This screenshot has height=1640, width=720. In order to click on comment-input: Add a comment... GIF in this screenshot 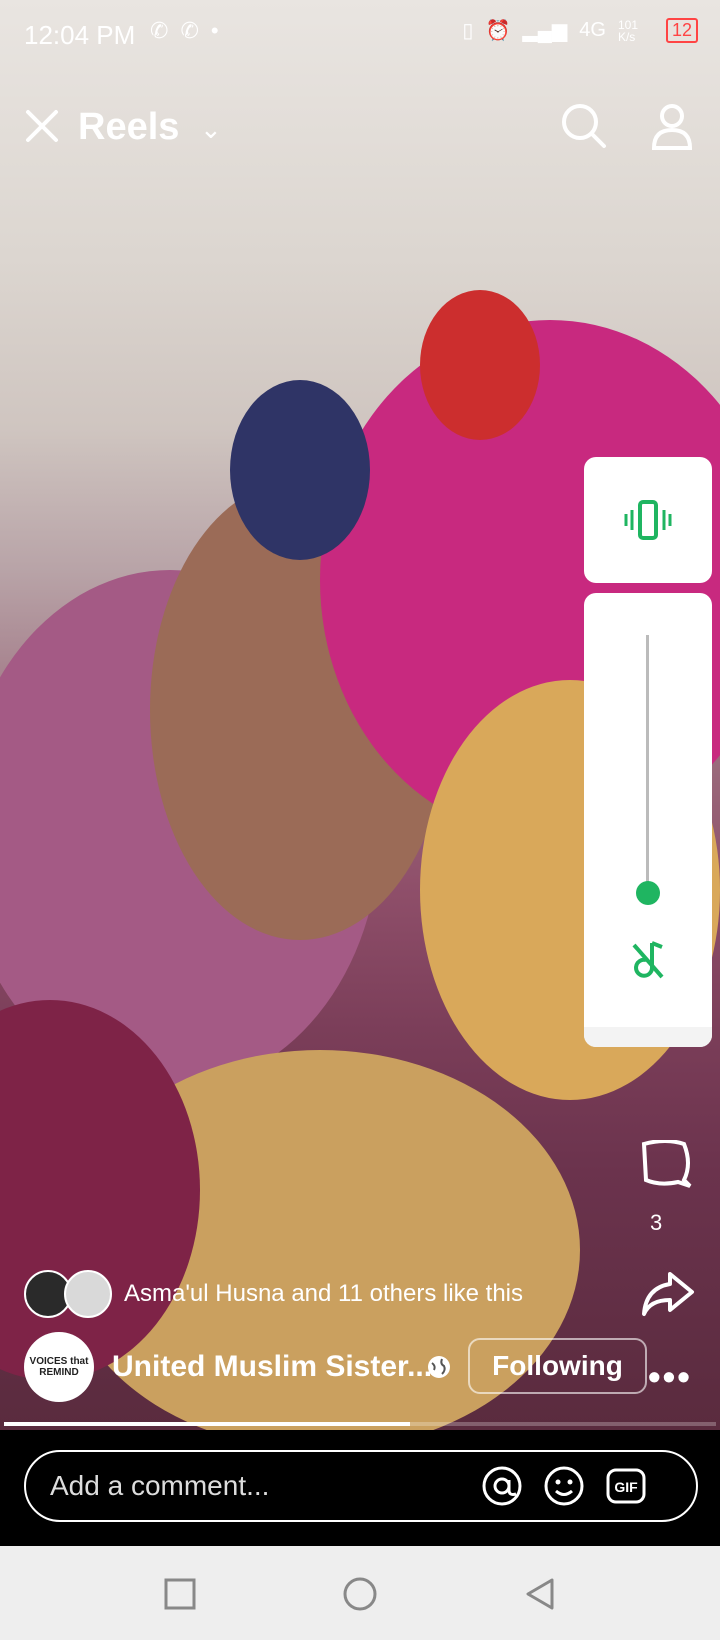, I will do `click(361, 1486)`.